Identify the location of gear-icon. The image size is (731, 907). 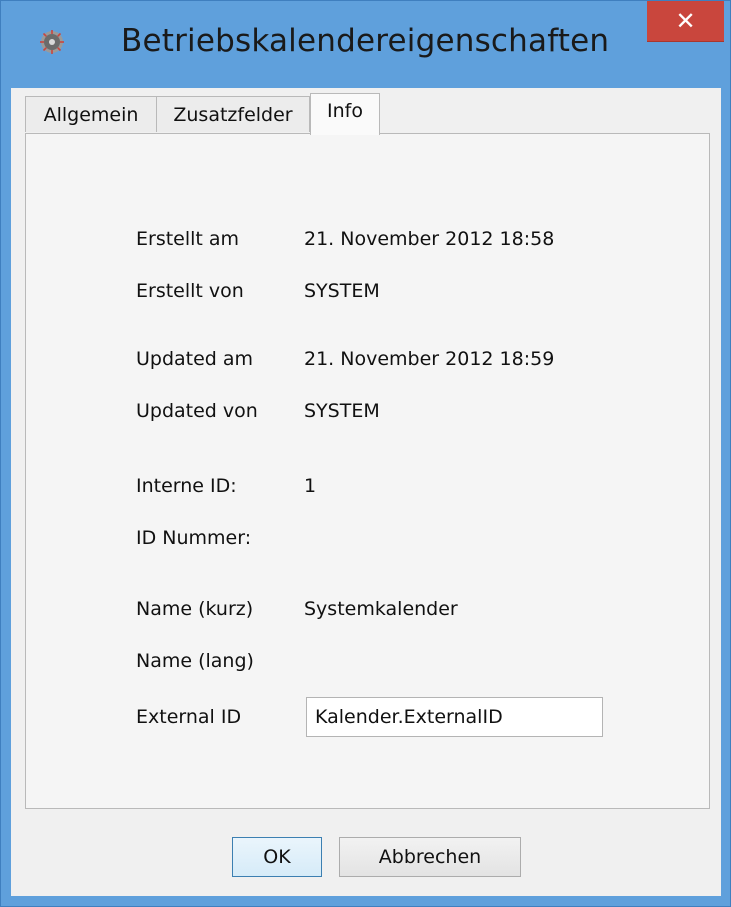
(52, 42).